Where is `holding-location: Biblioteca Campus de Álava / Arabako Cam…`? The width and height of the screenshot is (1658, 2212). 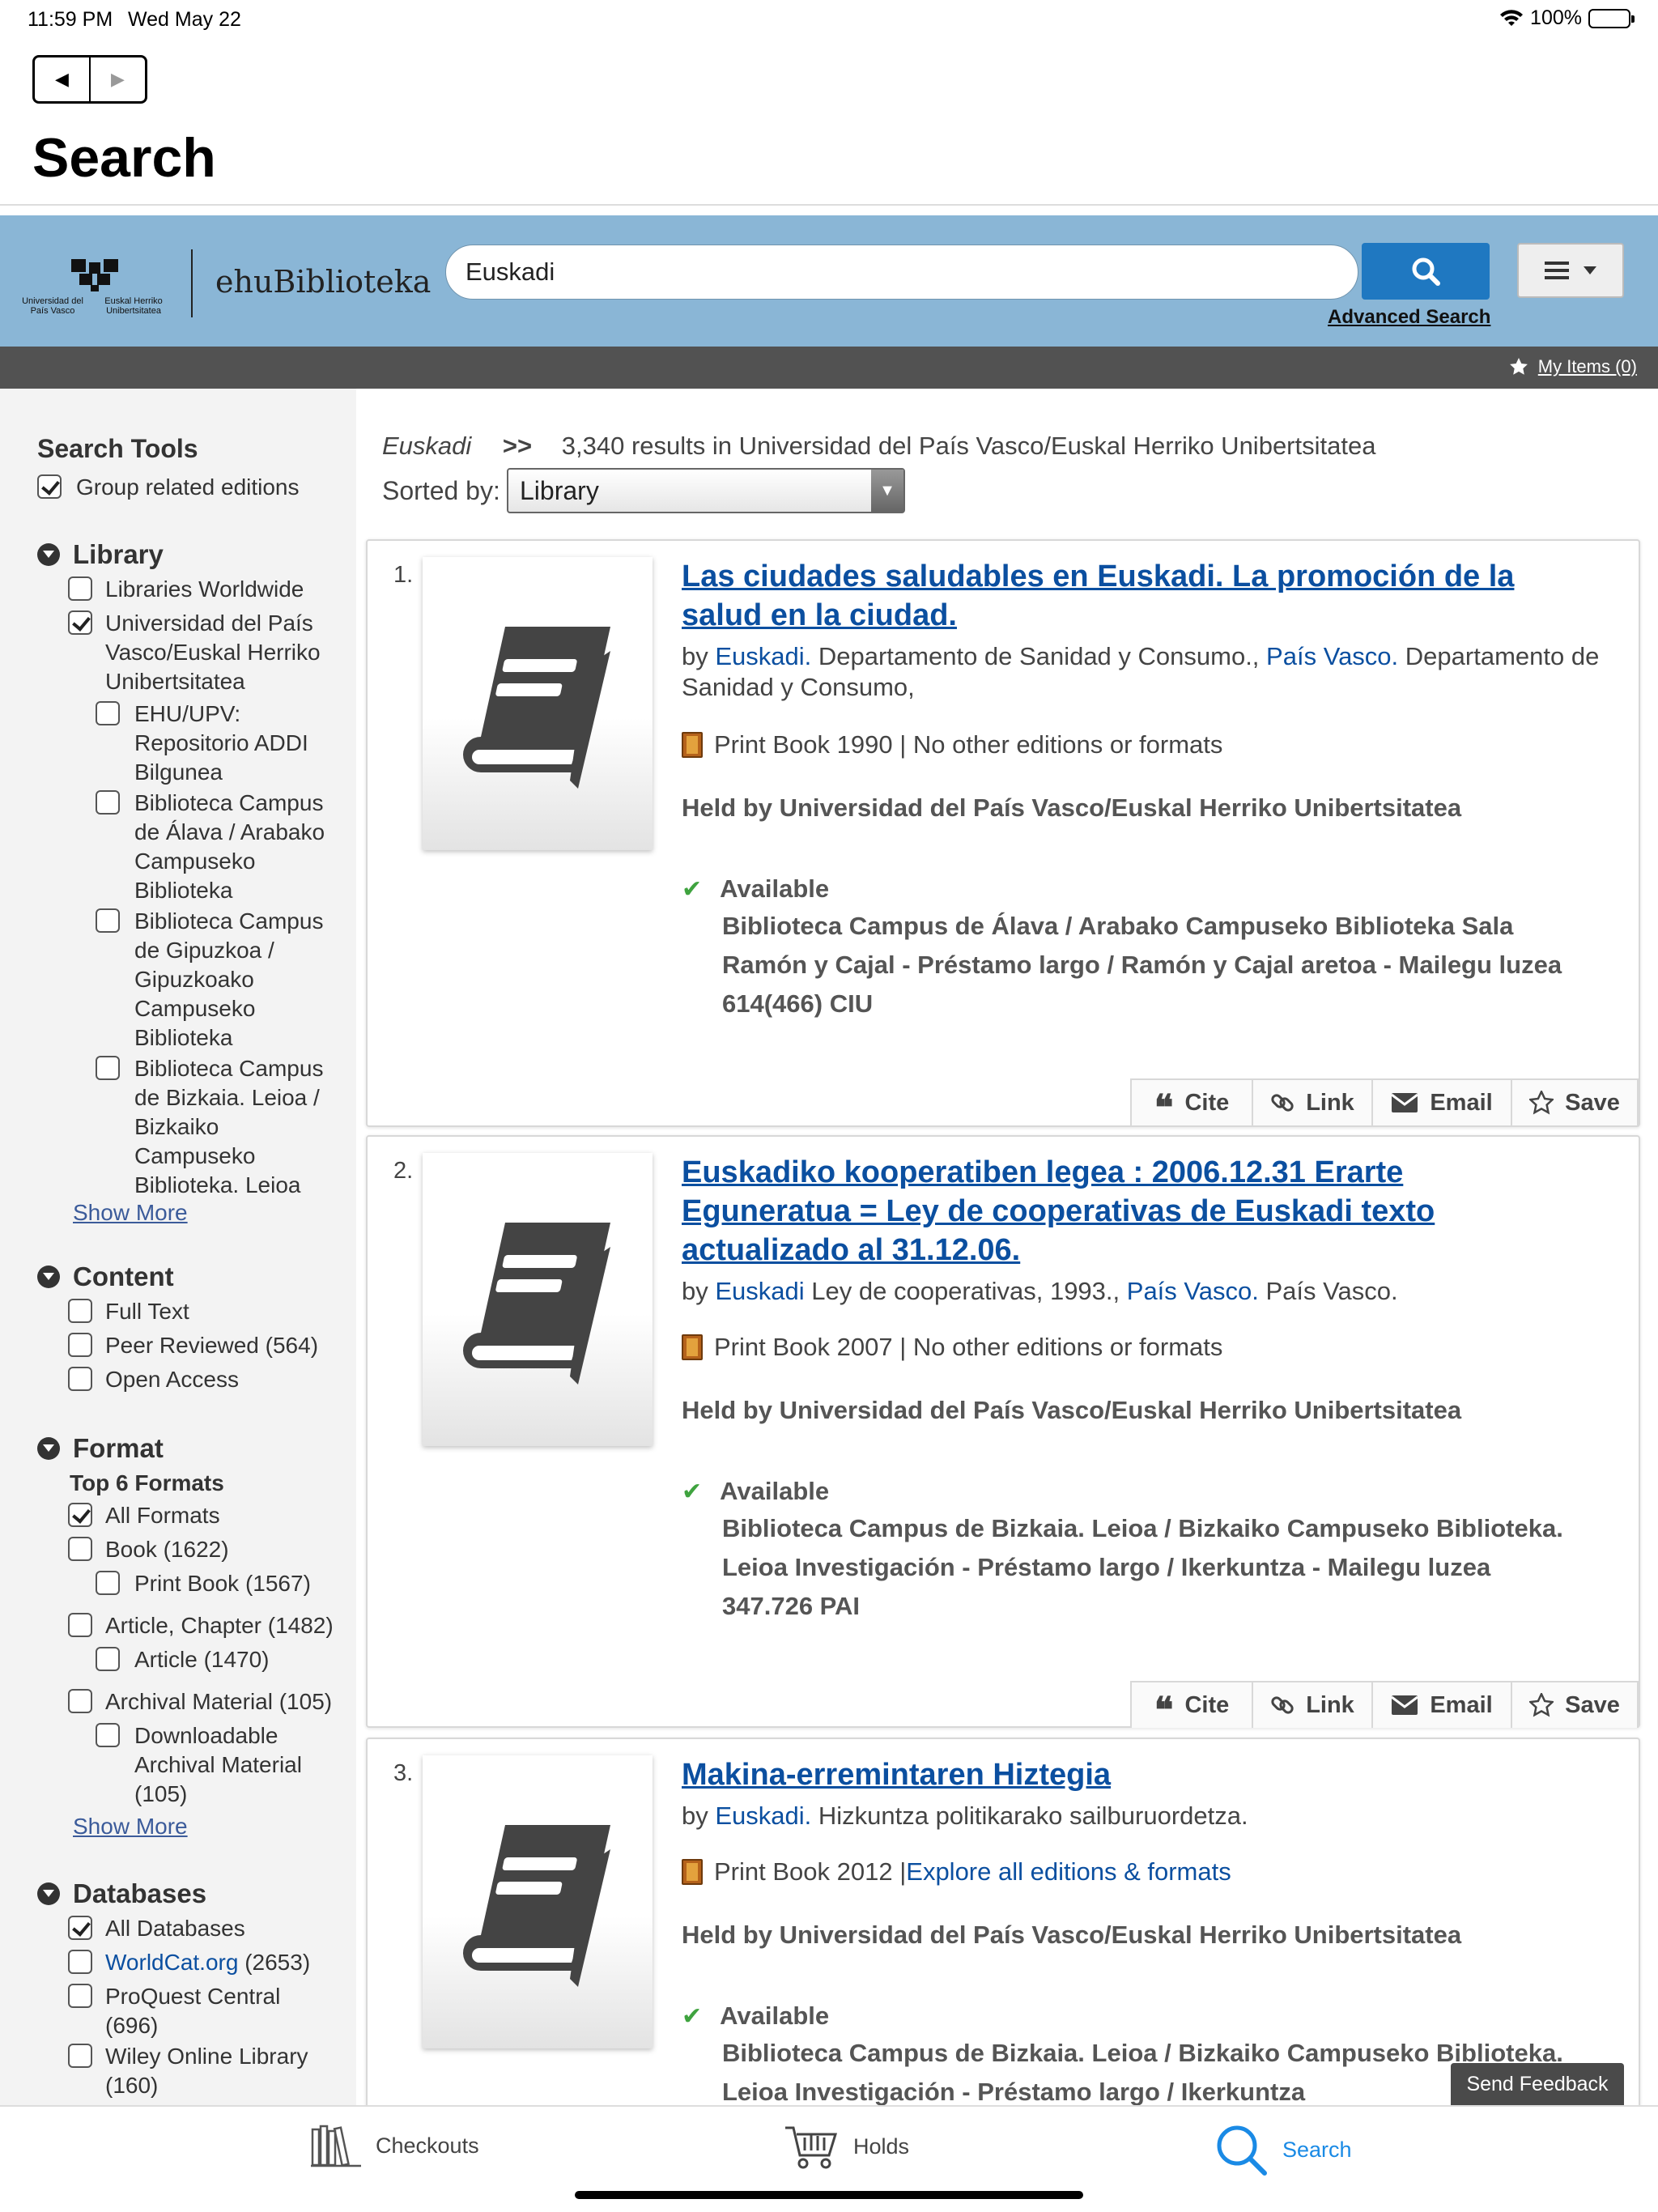 holding-location: Biblioteca Campus de Álava / Arabako Cam… is located at coordinates (1159, 965).